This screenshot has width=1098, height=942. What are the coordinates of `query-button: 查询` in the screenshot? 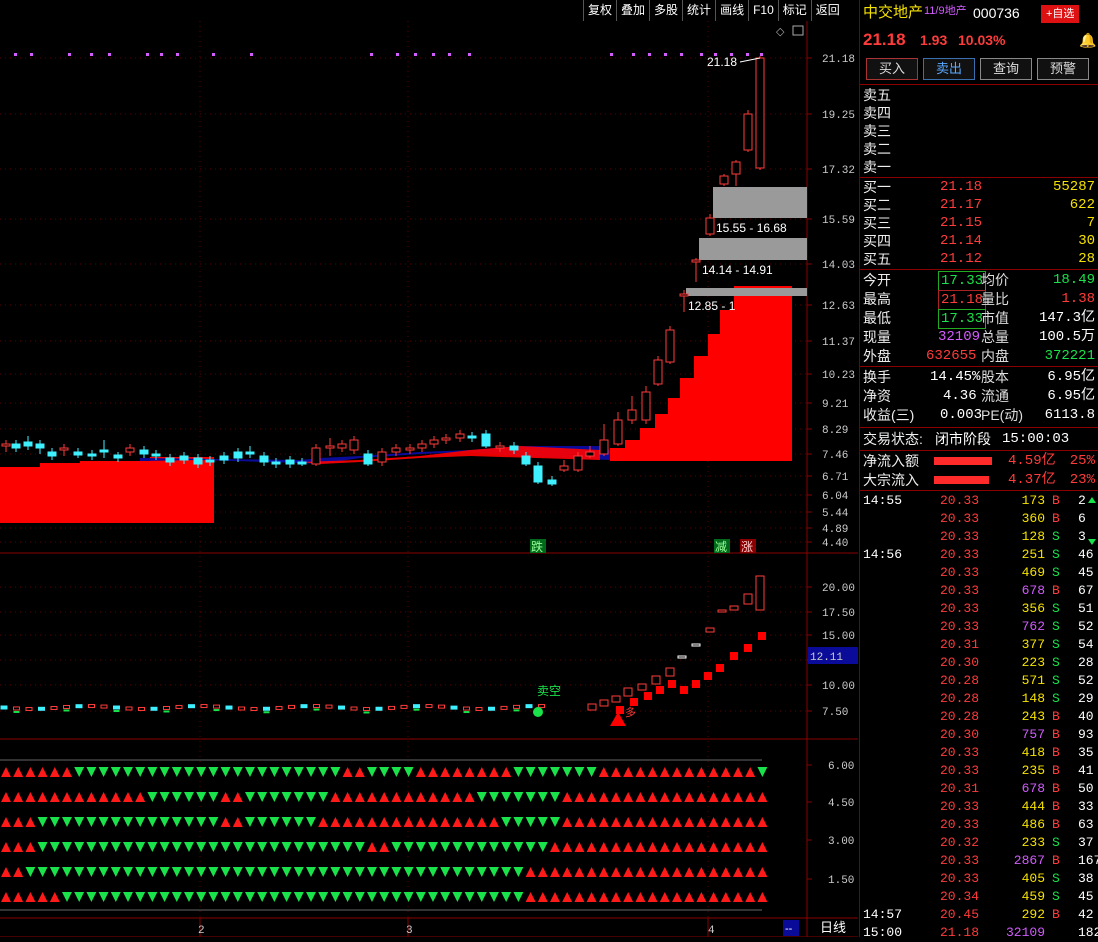 It's located at (1006, 69).